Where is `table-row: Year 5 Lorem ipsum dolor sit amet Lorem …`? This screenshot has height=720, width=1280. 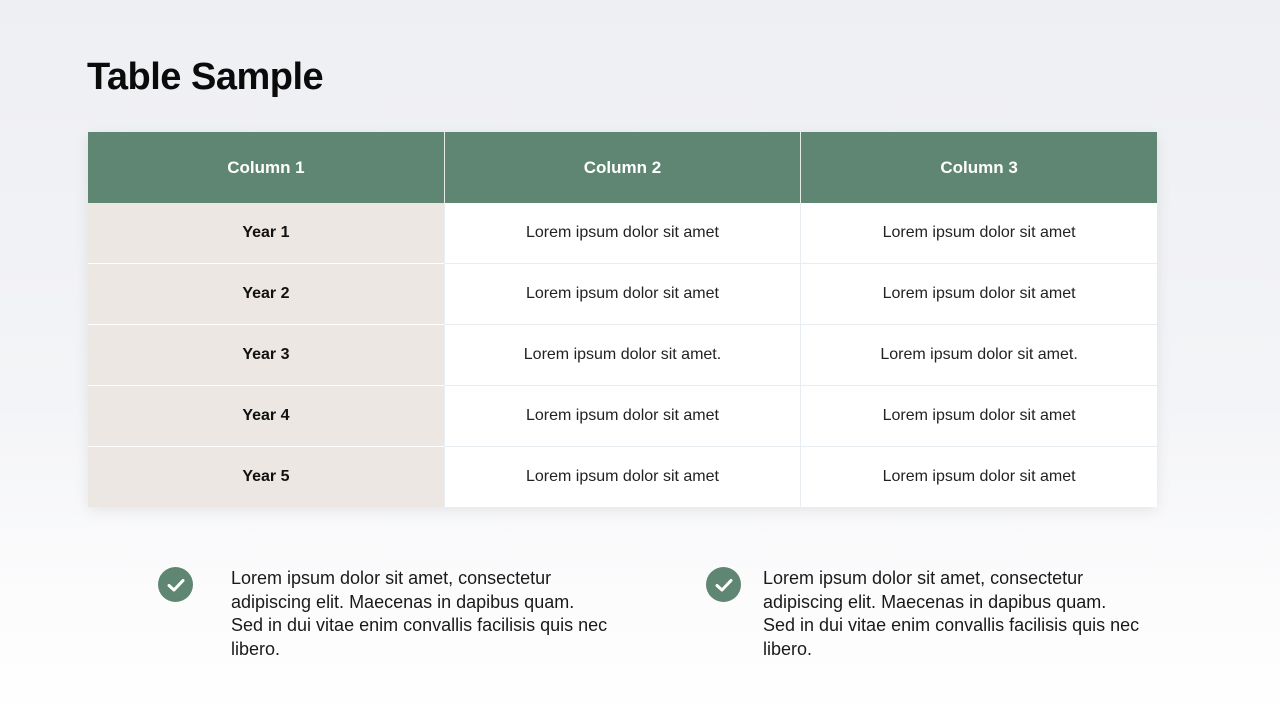 table-row: Year 5 Lorem ipsum dolor sit amet Lorem … is located at coordinates (622, 476).